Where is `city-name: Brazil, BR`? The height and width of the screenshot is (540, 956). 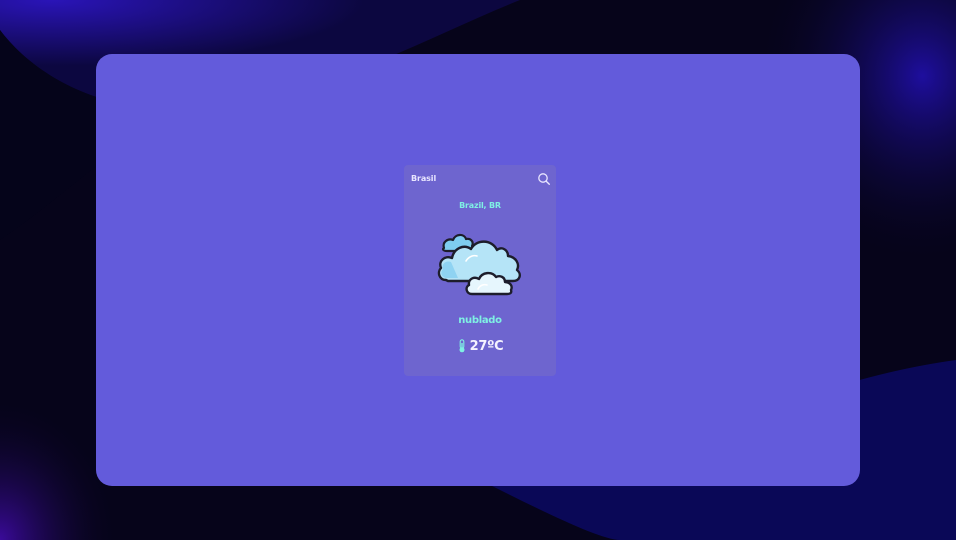 city-name: Brazil, BR is located at coordinates (480, 205).